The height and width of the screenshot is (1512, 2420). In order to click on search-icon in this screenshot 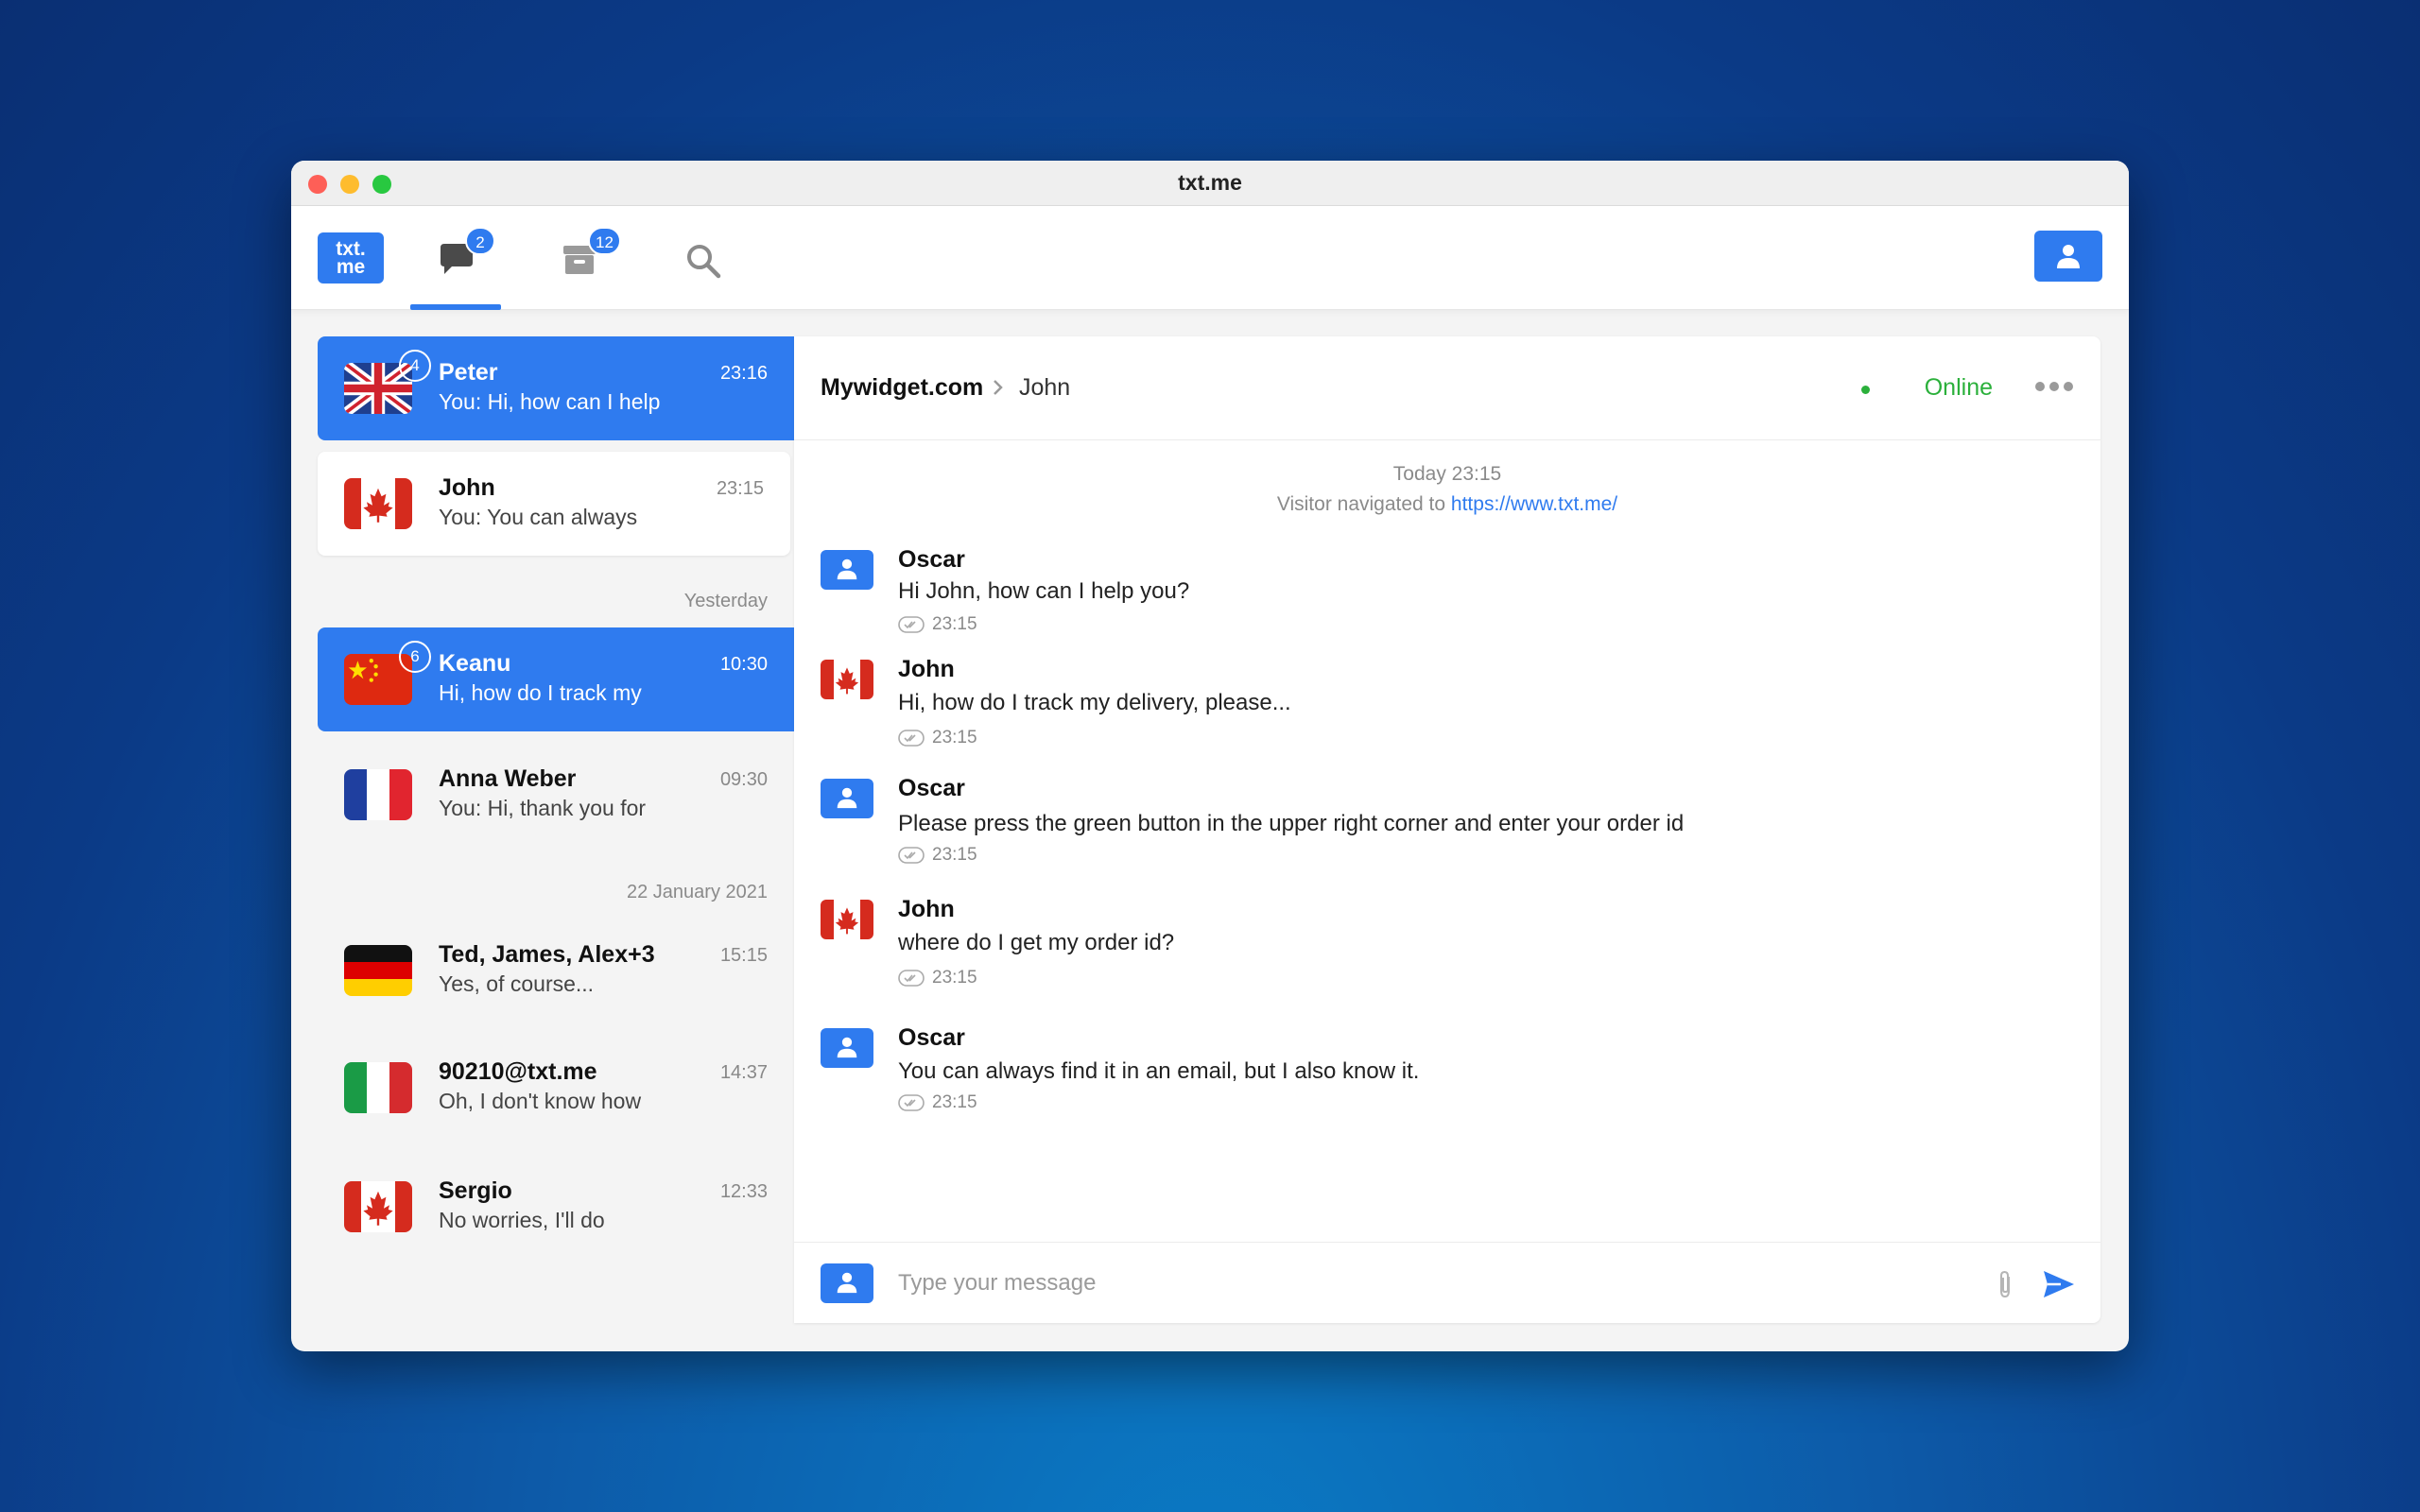, I will do `click(704, 262)`.